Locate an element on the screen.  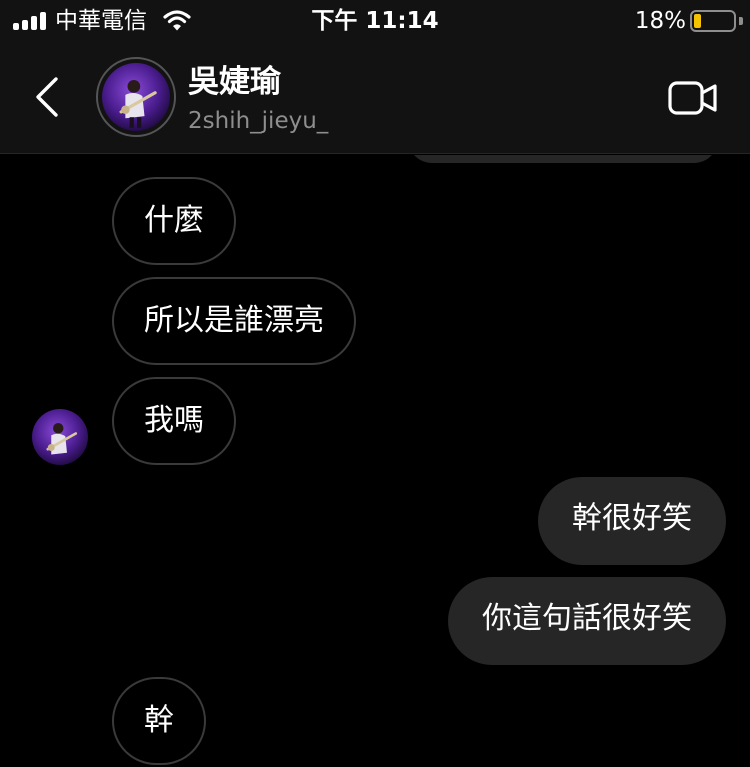
sender-avatar is located at coordinates (60, 437).